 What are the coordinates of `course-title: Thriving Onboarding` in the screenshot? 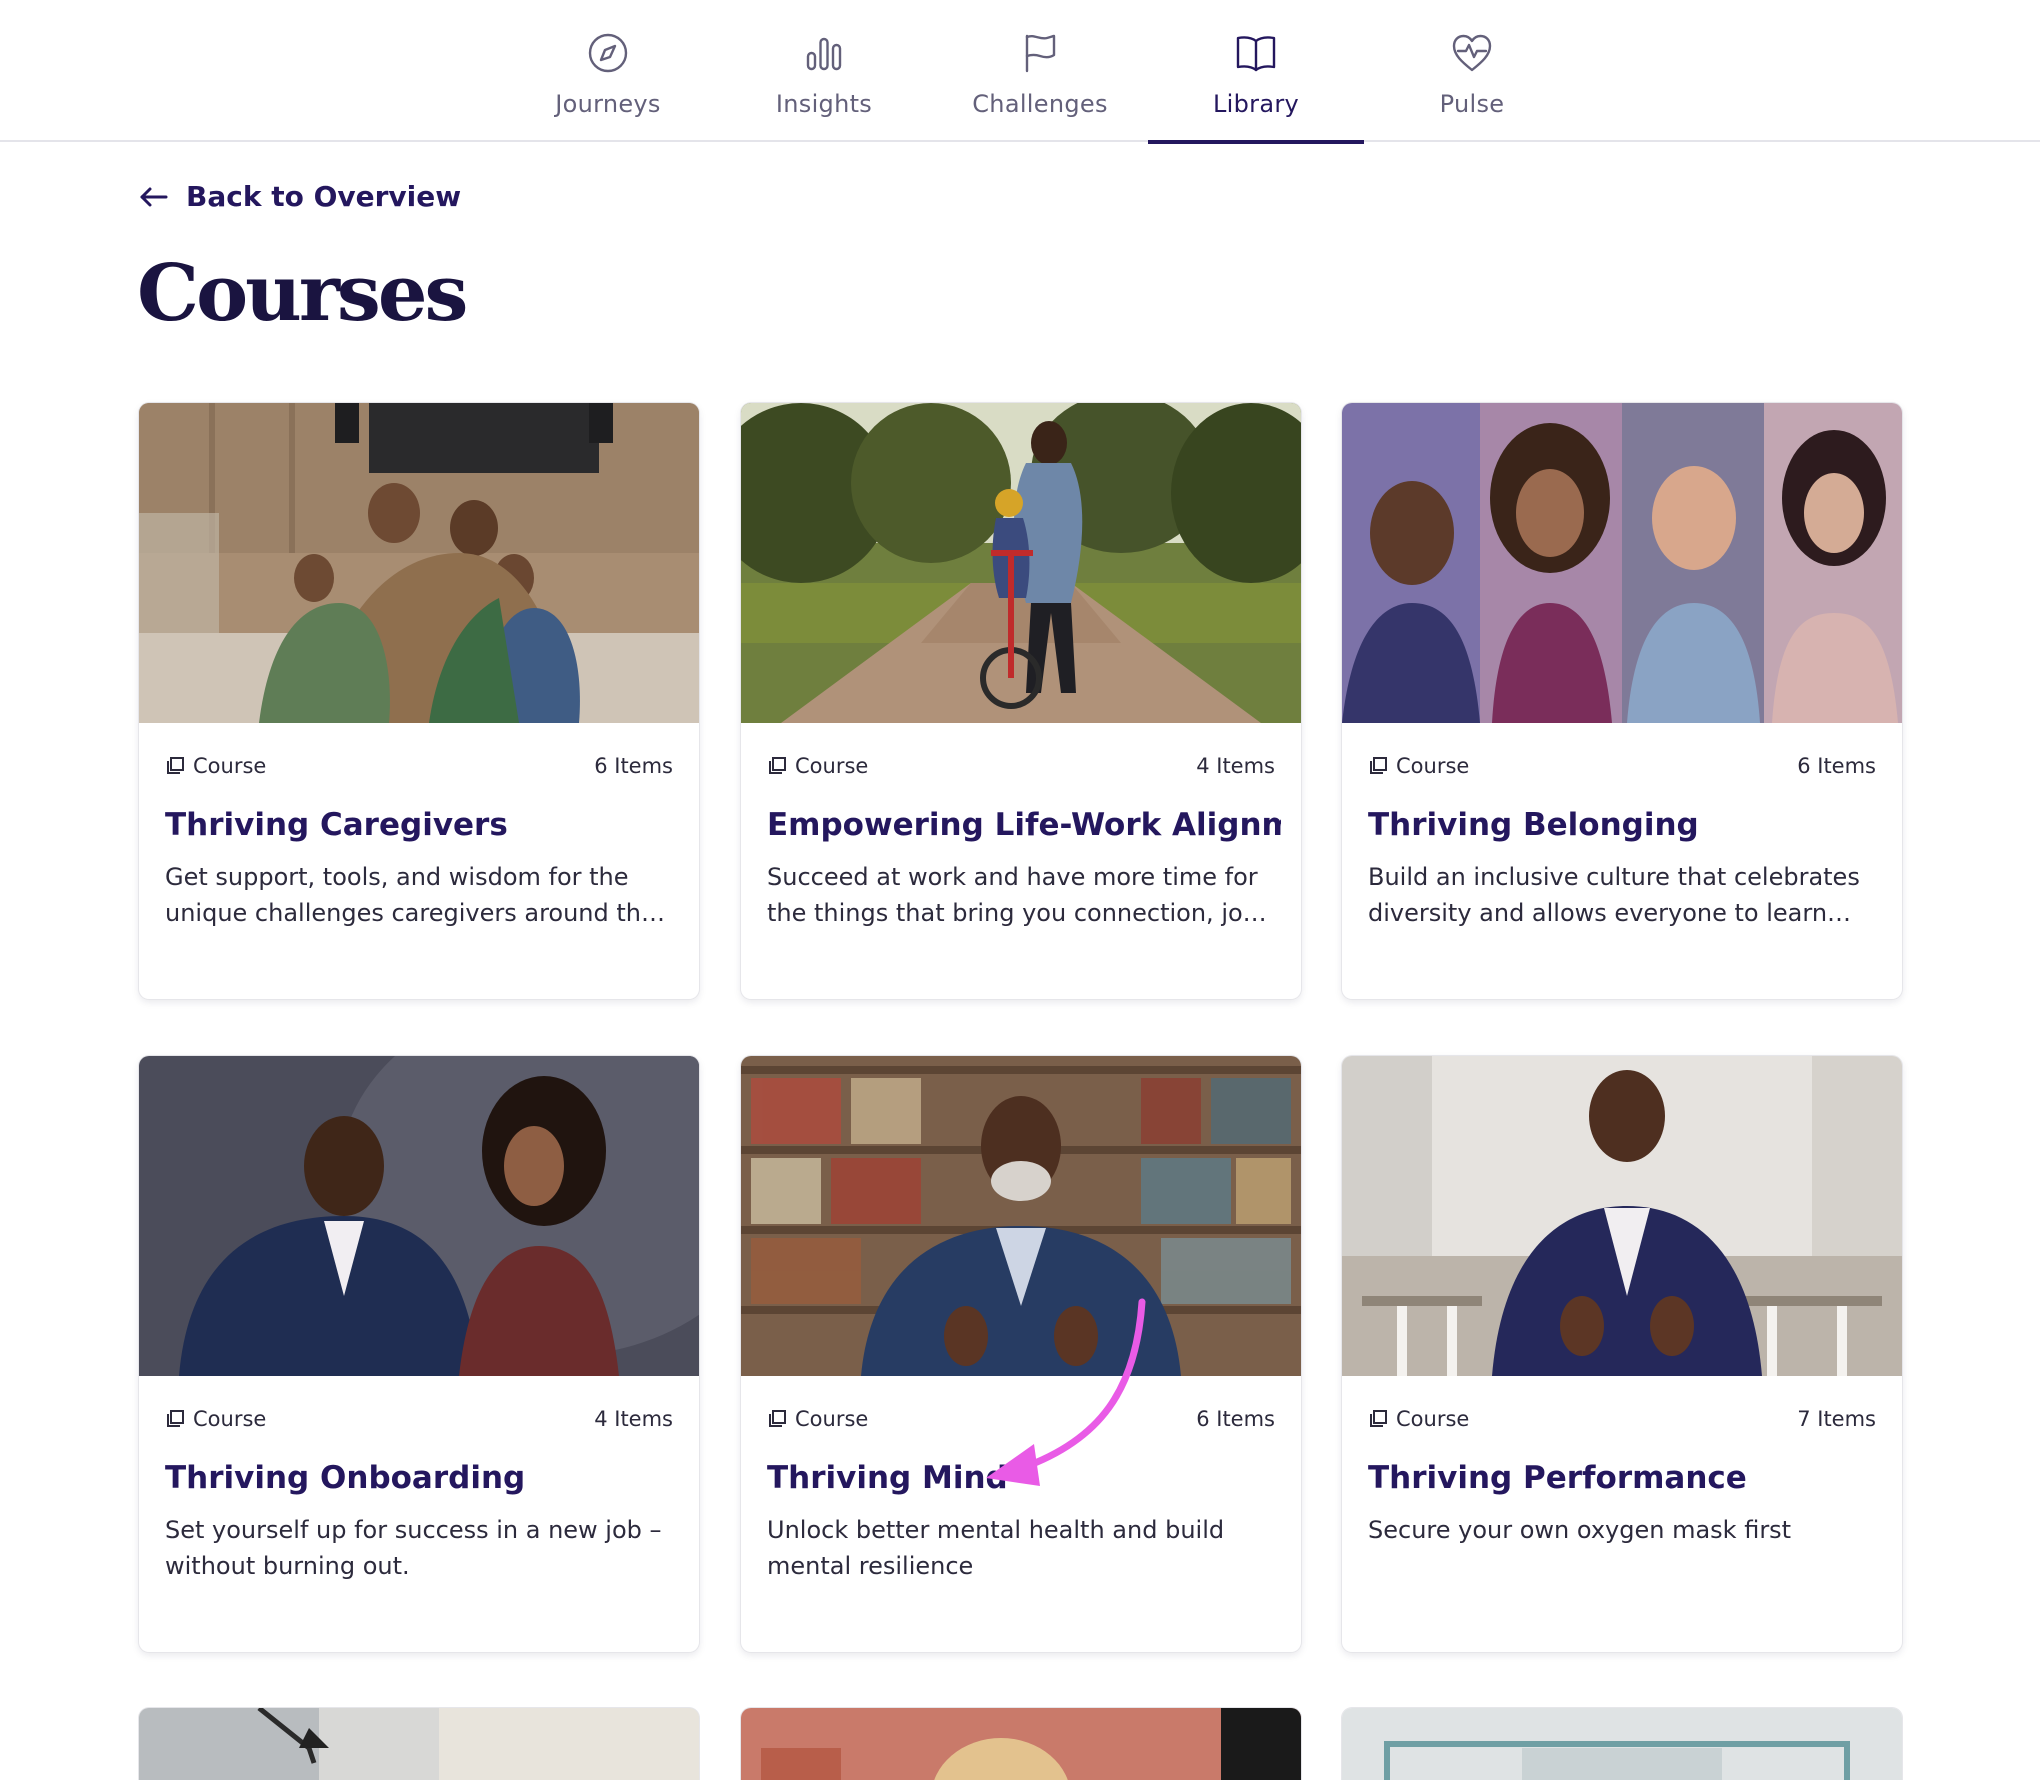 It's located at (345, 1478).